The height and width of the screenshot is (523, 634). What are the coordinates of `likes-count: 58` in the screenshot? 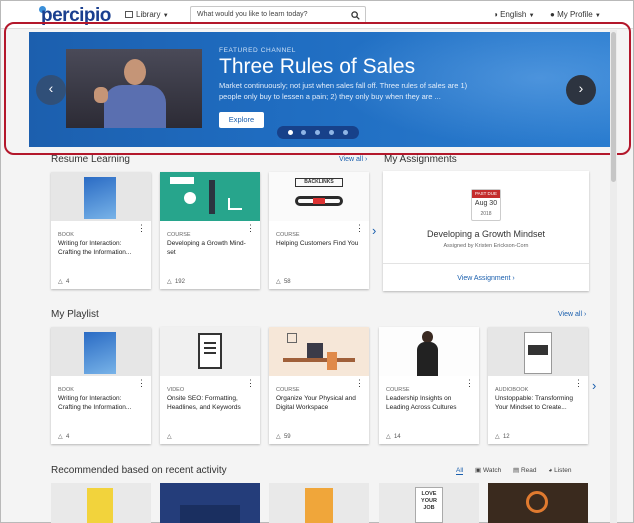 It's located at (287, 282).